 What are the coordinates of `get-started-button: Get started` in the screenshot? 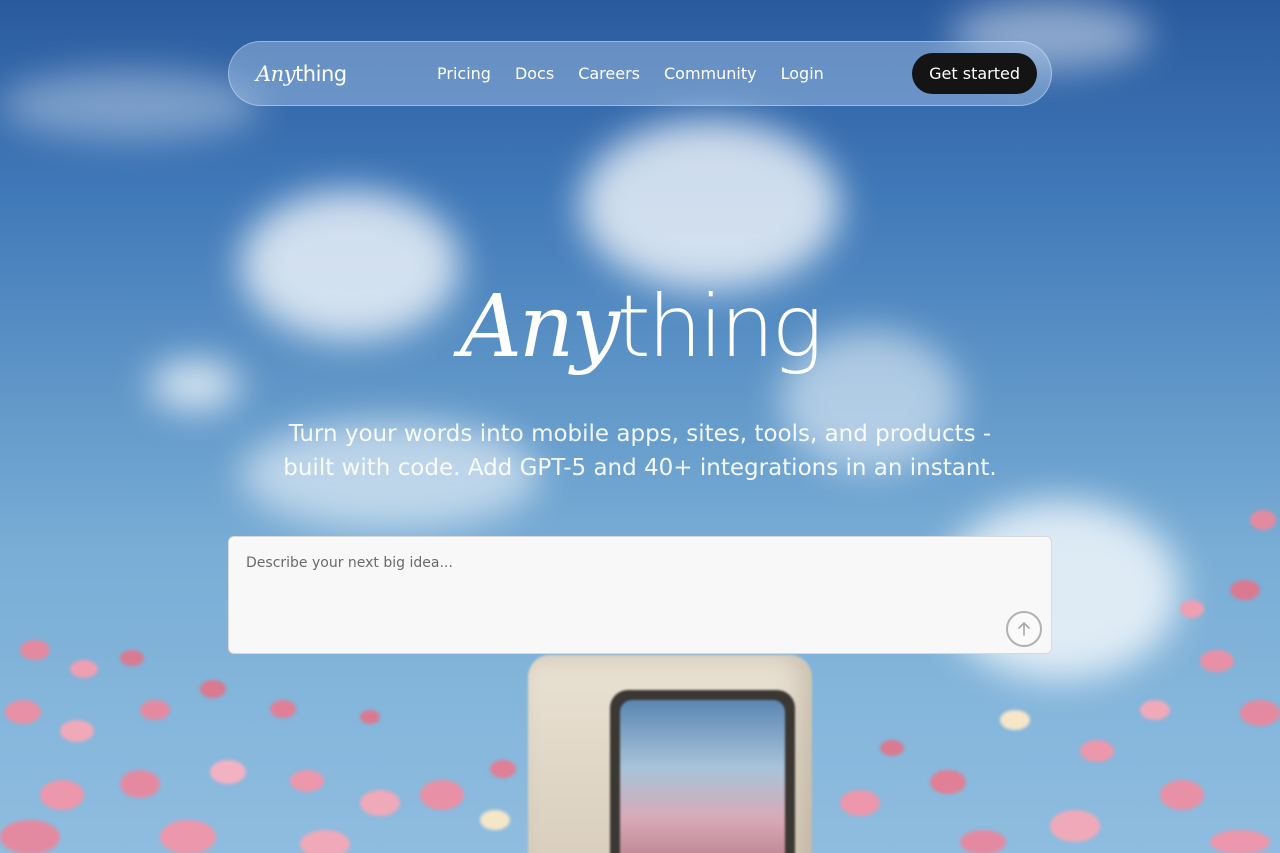 It's located at (974, 73).